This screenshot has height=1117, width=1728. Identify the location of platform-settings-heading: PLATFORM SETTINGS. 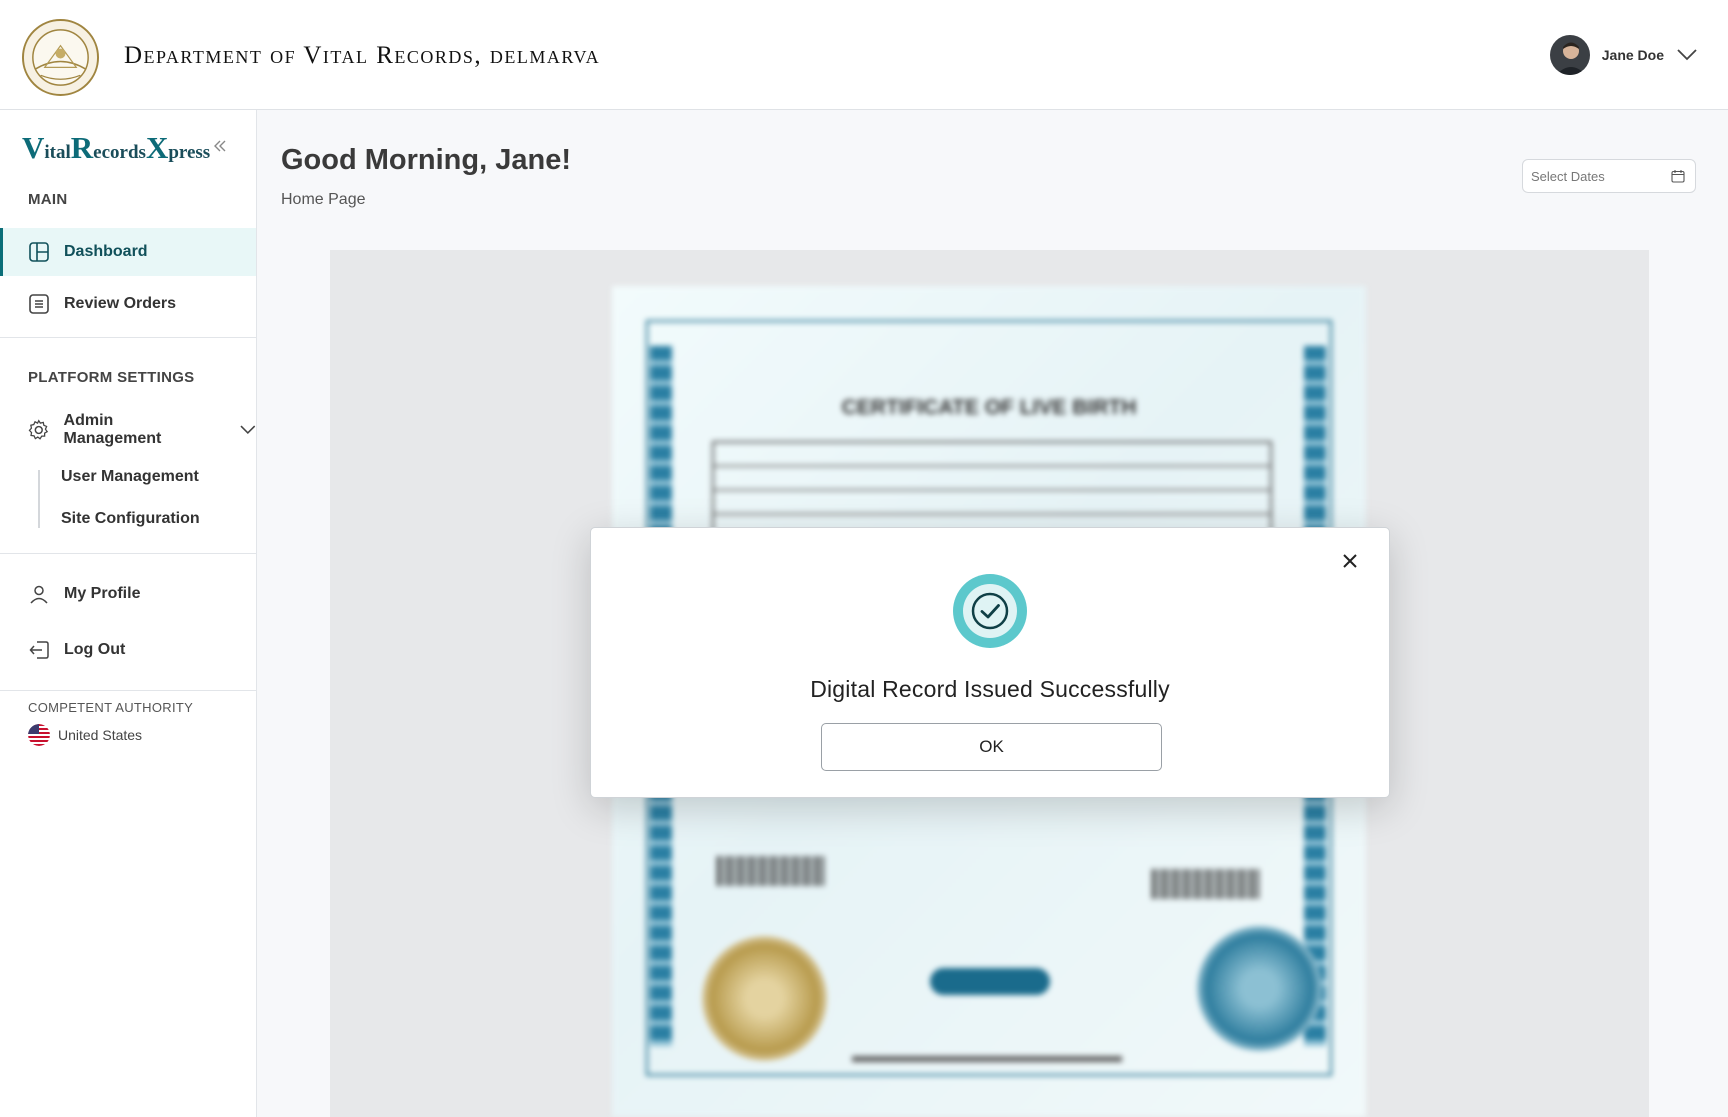
(111, 377).